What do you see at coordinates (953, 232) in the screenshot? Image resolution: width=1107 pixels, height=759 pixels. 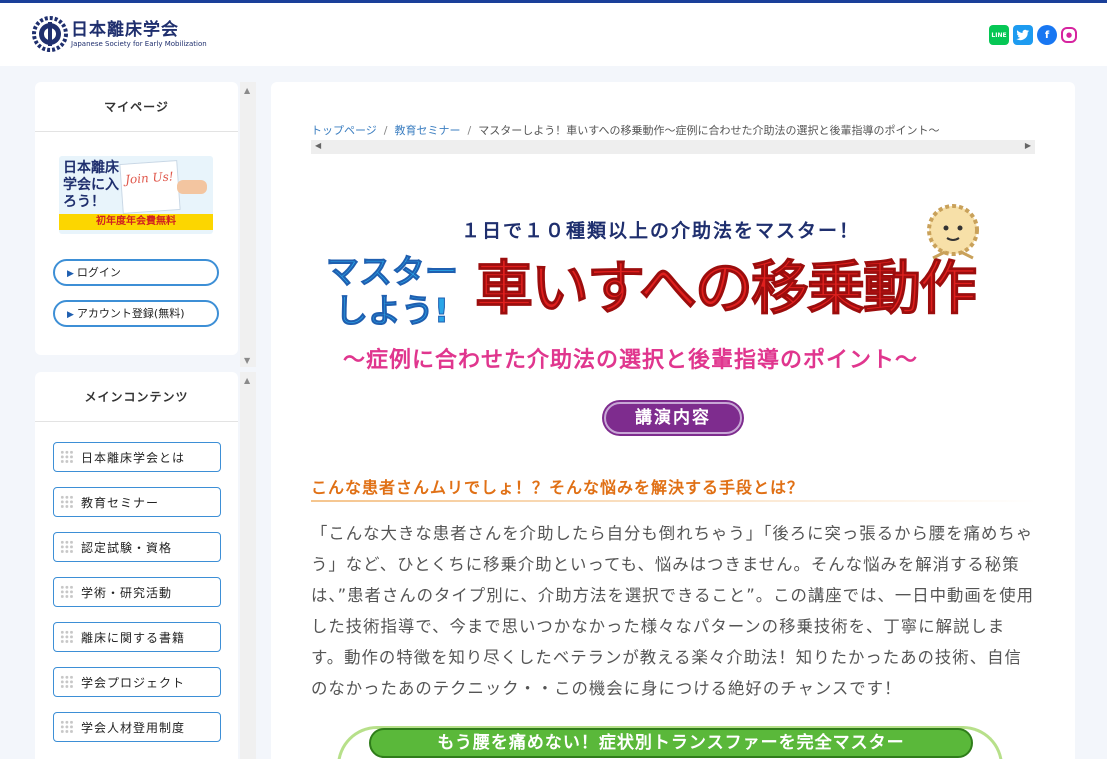 I see `gear-mascot-icon` at bounding box center [953, 232].